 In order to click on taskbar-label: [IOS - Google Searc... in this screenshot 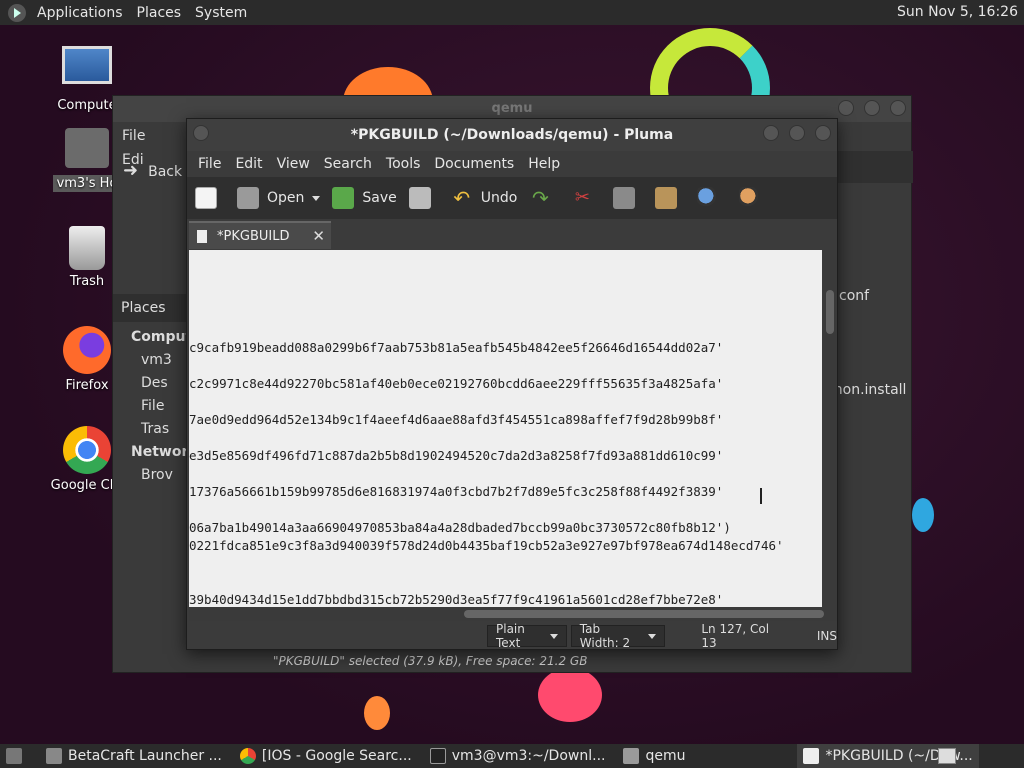, I will do `click(336, 756)`.